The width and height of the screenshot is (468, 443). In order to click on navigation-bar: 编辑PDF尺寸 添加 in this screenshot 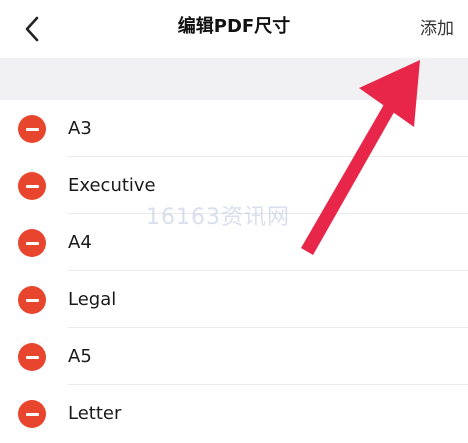, I will do `click(234, 29)`.